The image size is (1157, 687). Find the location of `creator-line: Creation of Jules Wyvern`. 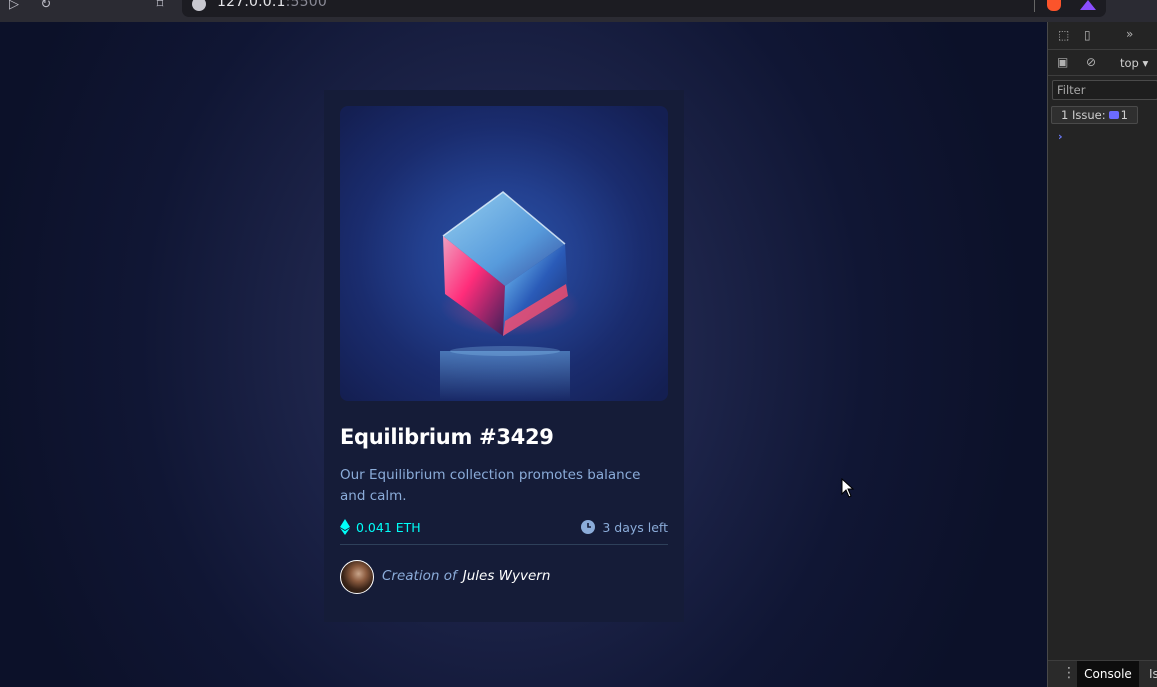

creator-line: Creation of Jules Wyvern is located at coordinates (466, 576).